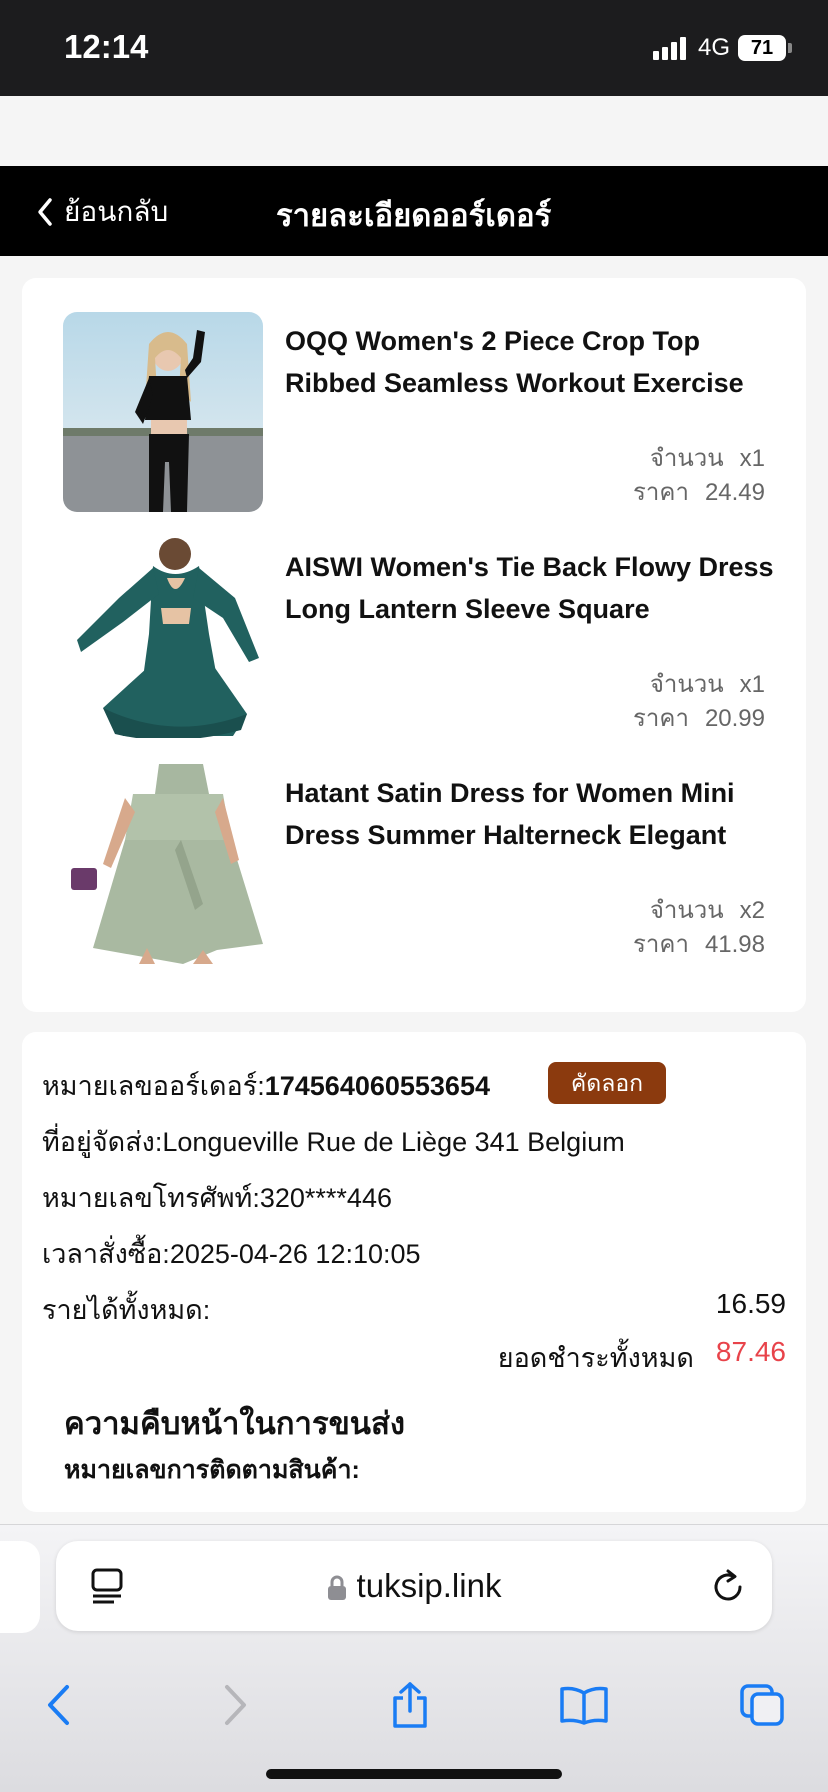 Image resolution: width=828 pixels, height=1792 pixels. I want to click on total-value: 87.46, so click(750, 1351).